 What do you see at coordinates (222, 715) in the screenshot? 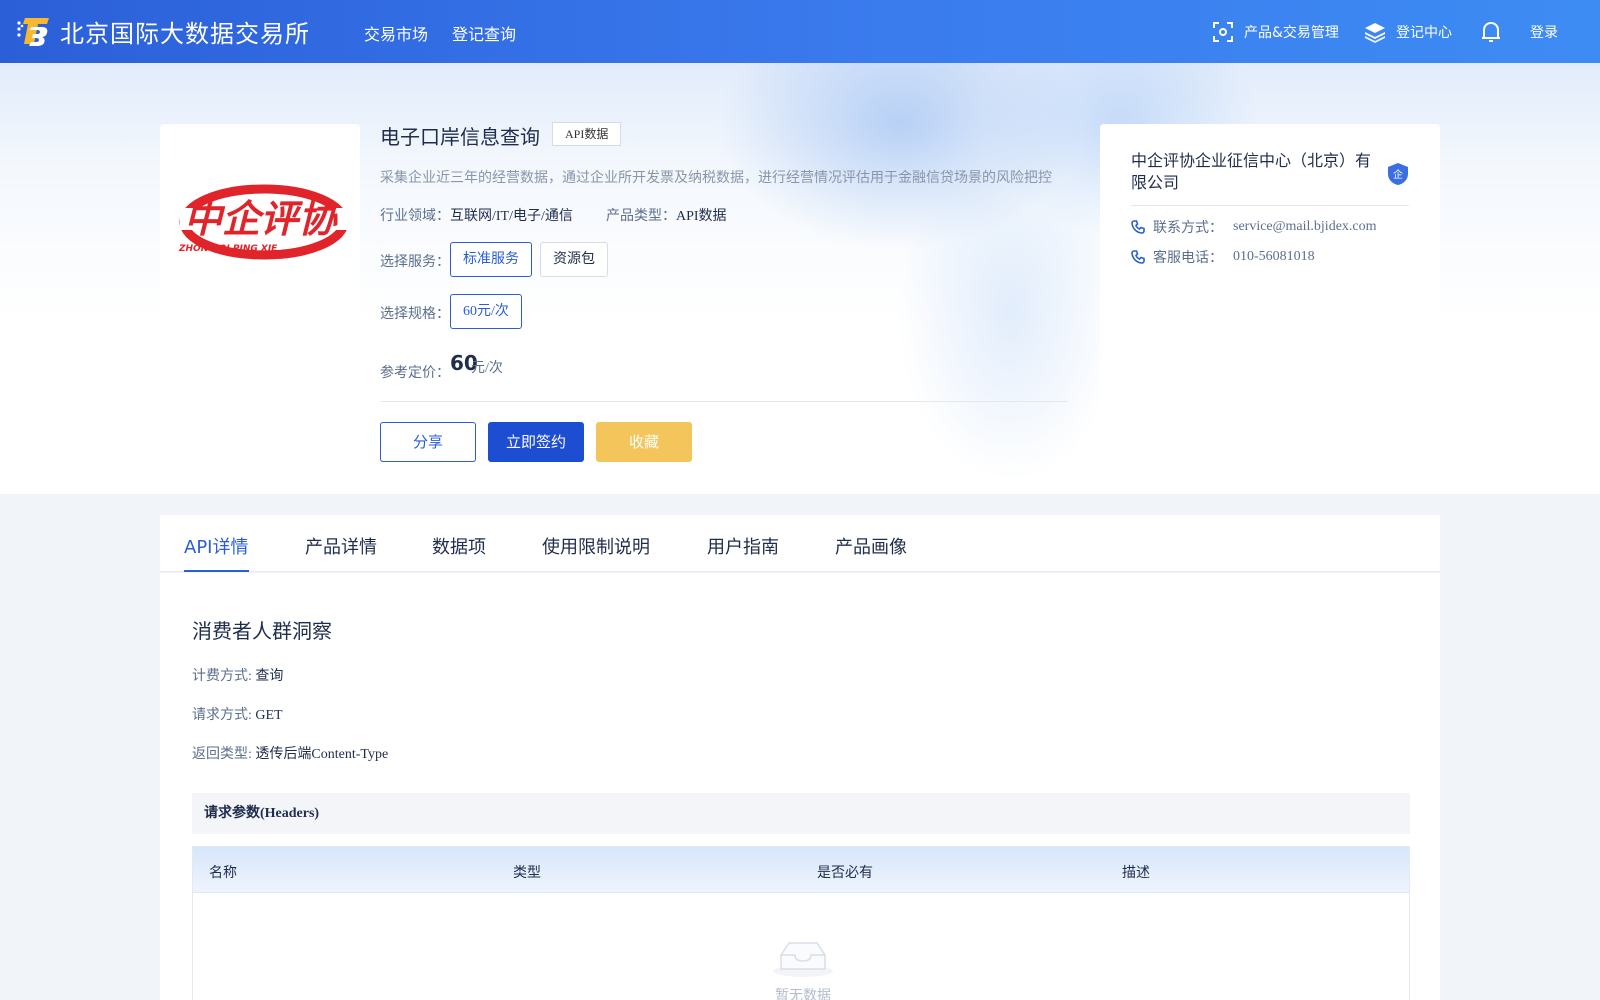
I see `method-label: 请求方式:` at bounding box center [222, 715].